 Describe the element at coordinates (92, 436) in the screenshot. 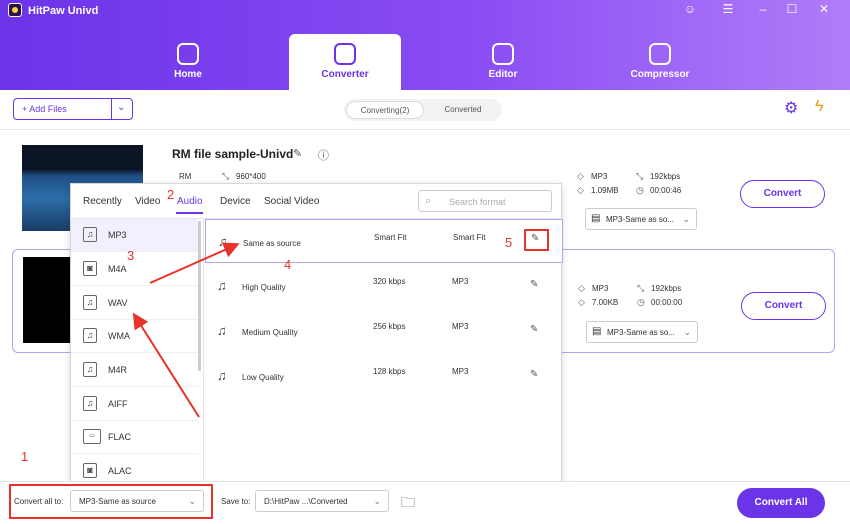

I see `flac-icon: ▭` at that location.